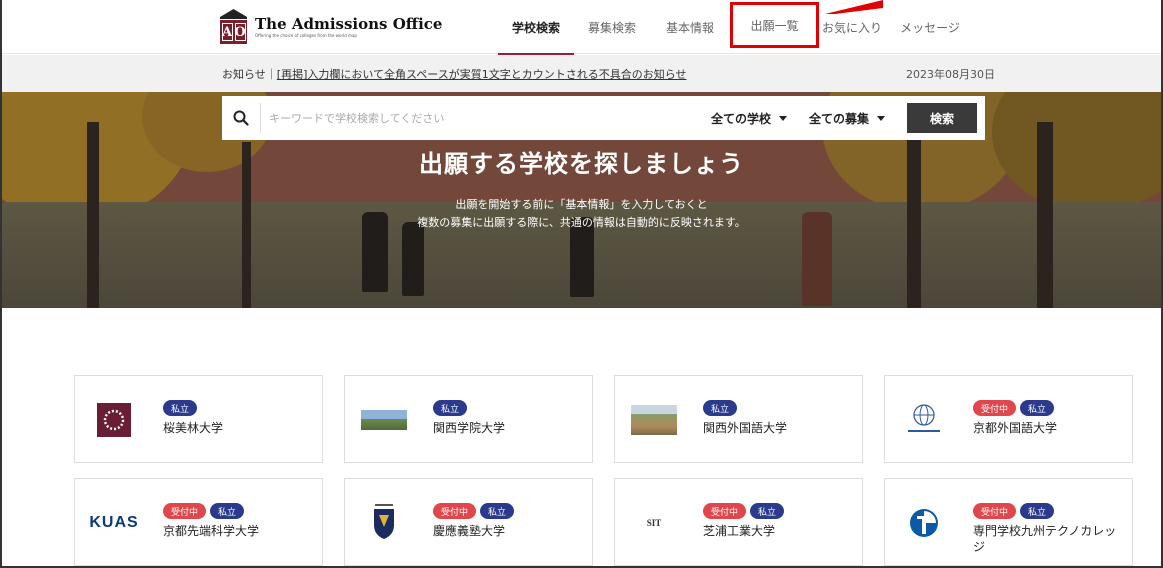 The height and width of the screenshot is (568, 1163). I want to click on sit-logo: SIT, so click(654, 523).